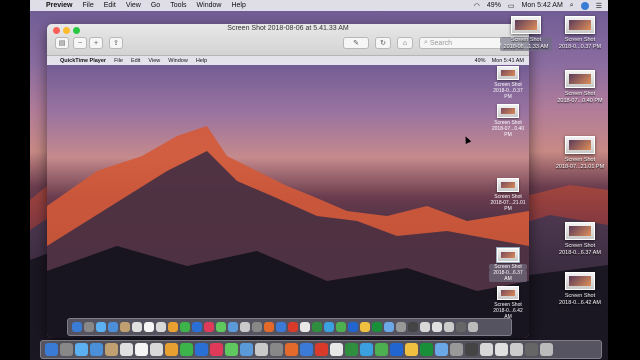 This screenshot has width=640, height=360. Describe the element at coordinates (116, 43) in the screenshot. I see `share-icon: ⇪` at that location.